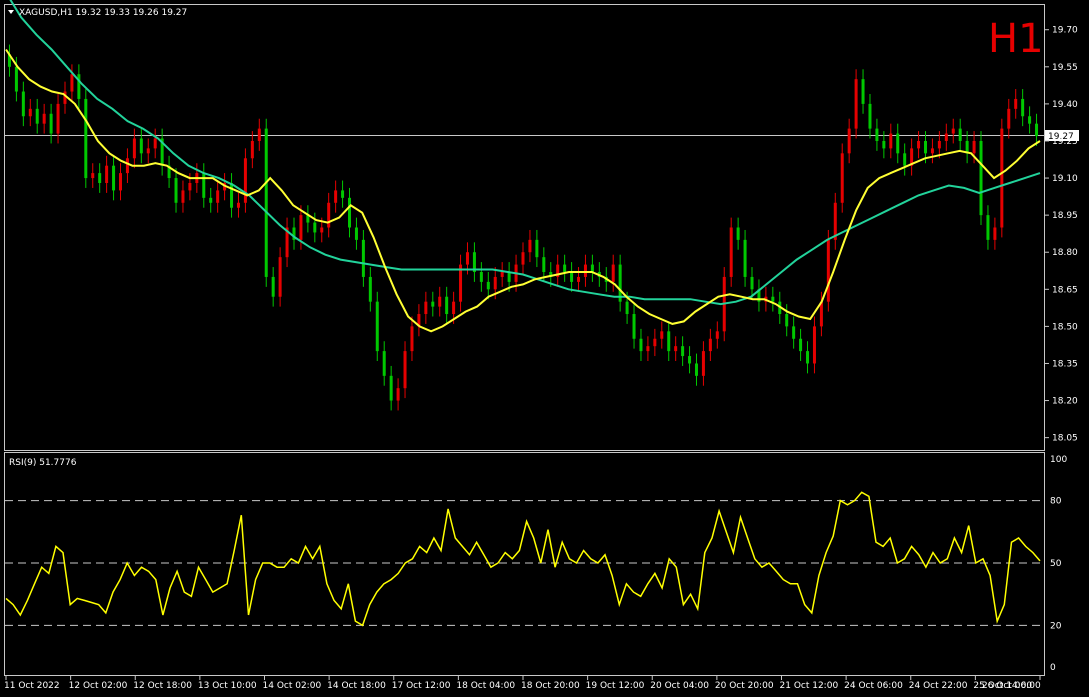 This screenshot has width=1089, height=697. Describe the element at coordinates (938, 686) in the screenshot. I see `time-tick-label: 24 Oct 22:00` at that location.